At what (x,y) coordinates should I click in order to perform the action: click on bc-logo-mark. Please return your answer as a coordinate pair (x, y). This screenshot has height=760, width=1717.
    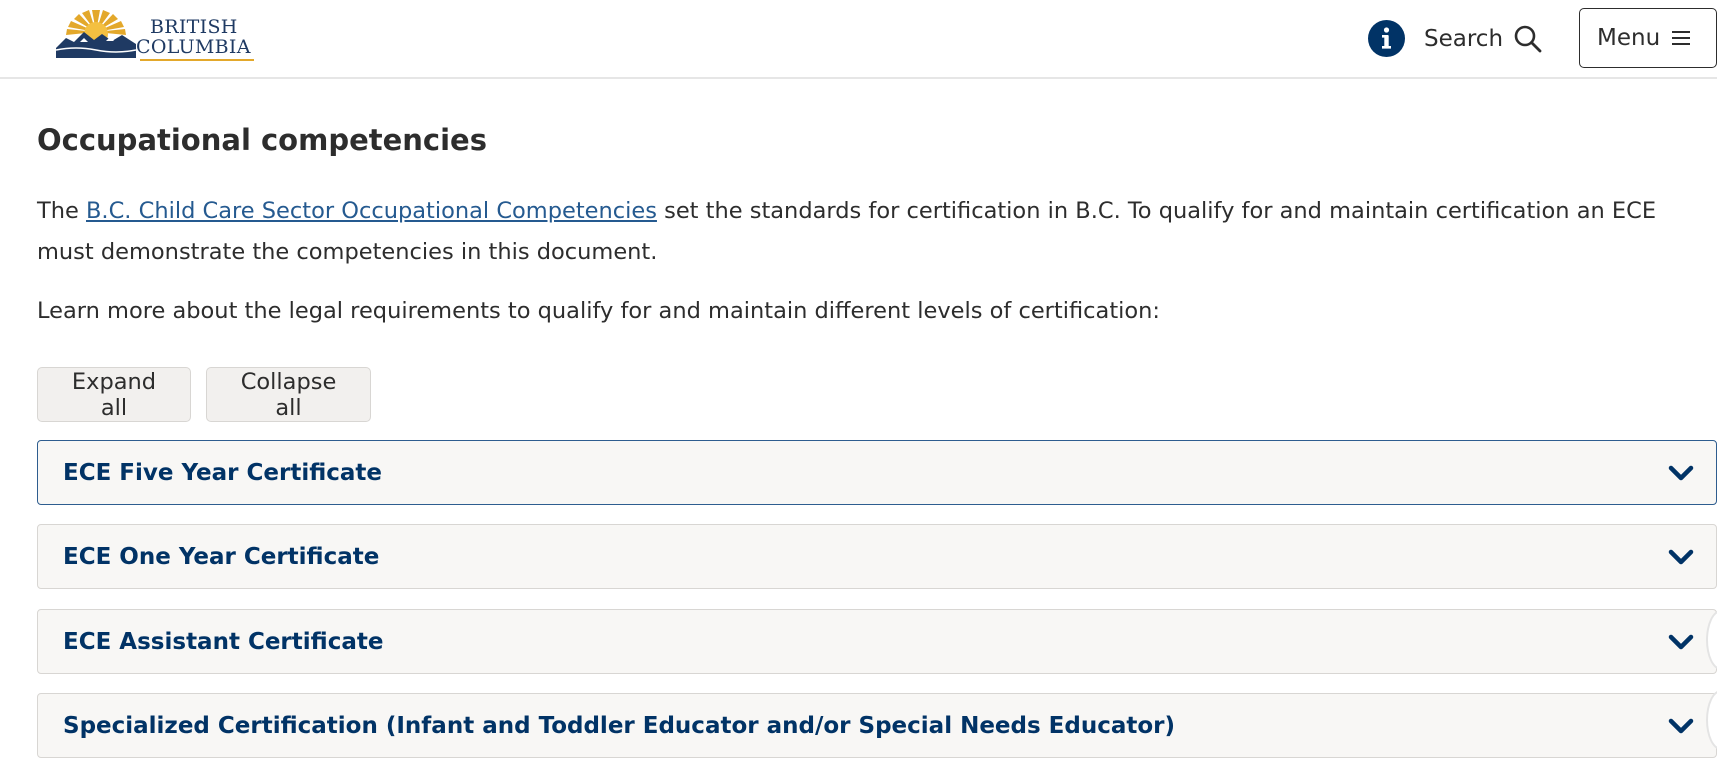
    Looking at the image, I should click on (96, 34).